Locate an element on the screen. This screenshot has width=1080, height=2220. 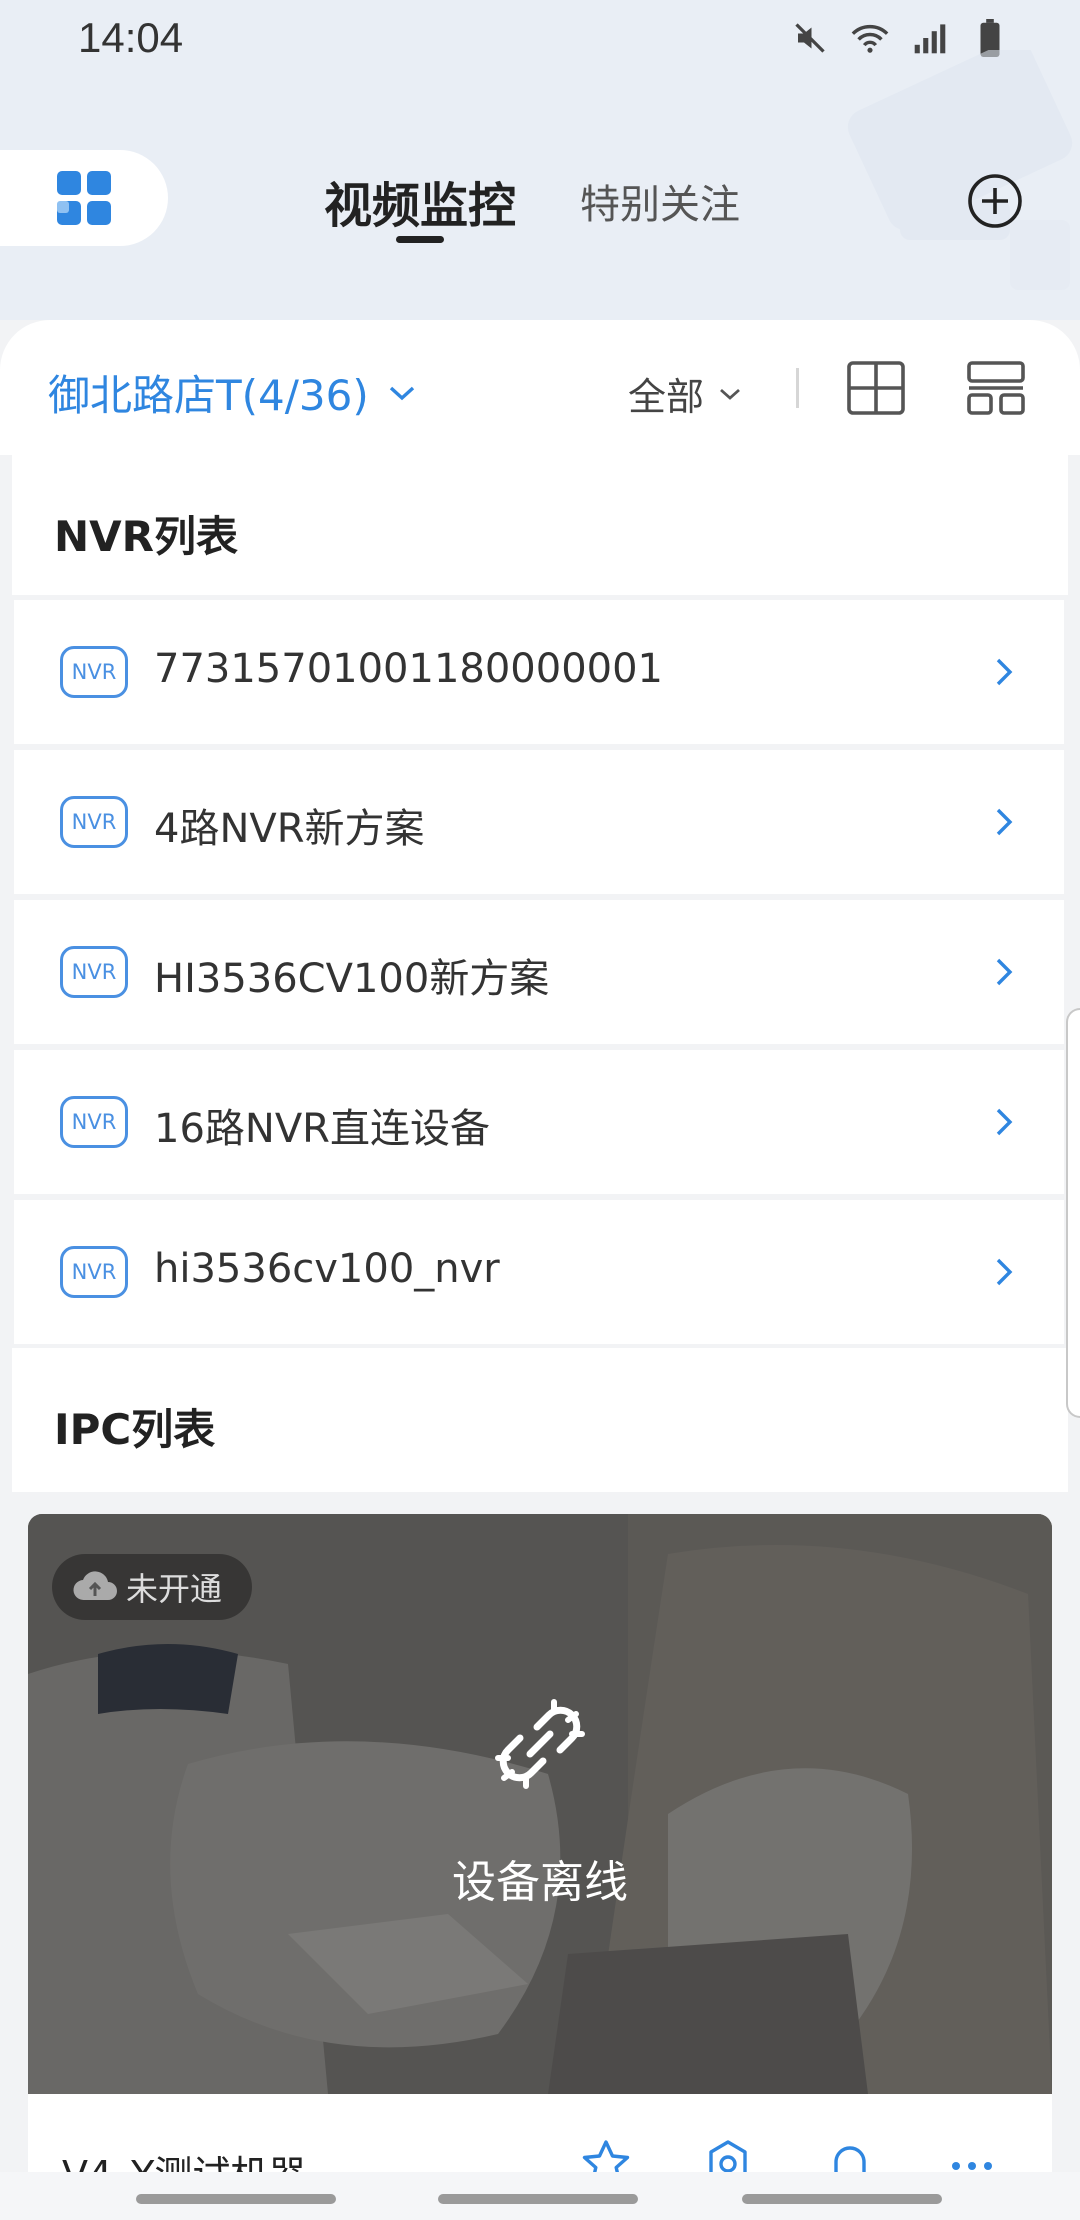
nvr-item-label: 4路NVR新方案 is located at coordinates (289, 829).